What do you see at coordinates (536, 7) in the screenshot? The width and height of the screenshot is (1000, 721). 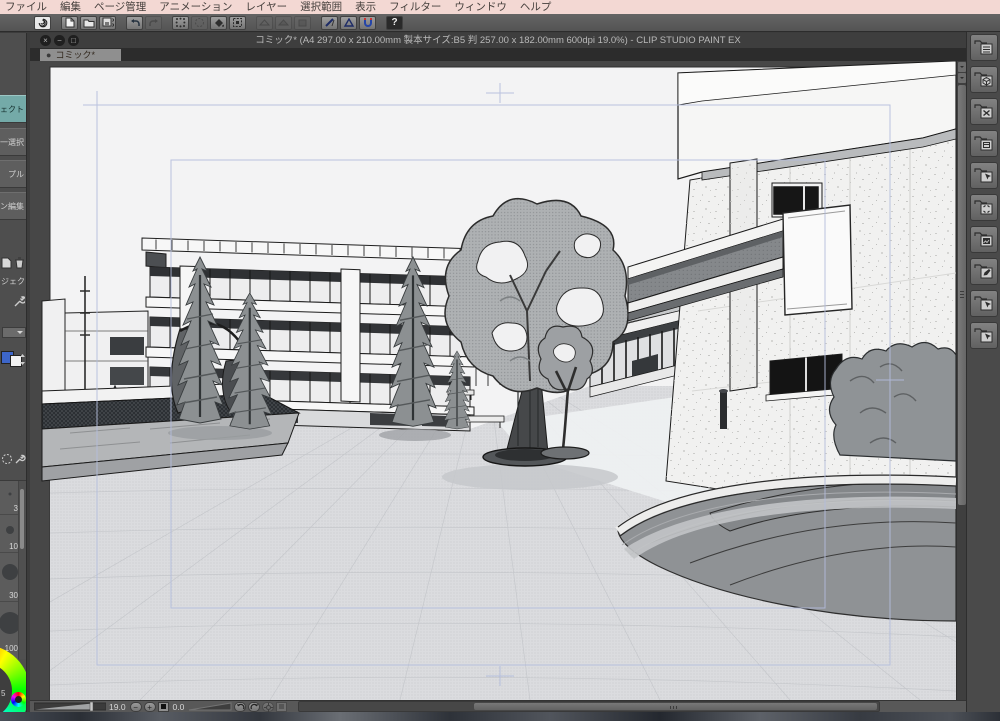 I see `menu-help: ヘルプ` at bounding box center [536, 7].